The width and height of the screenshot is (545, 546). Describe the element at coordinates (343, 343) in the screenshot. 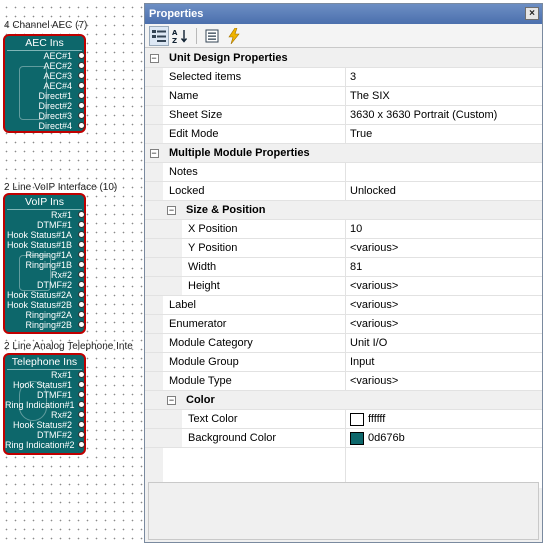

I see `property-row: Module Category Unit I/O` at that location.